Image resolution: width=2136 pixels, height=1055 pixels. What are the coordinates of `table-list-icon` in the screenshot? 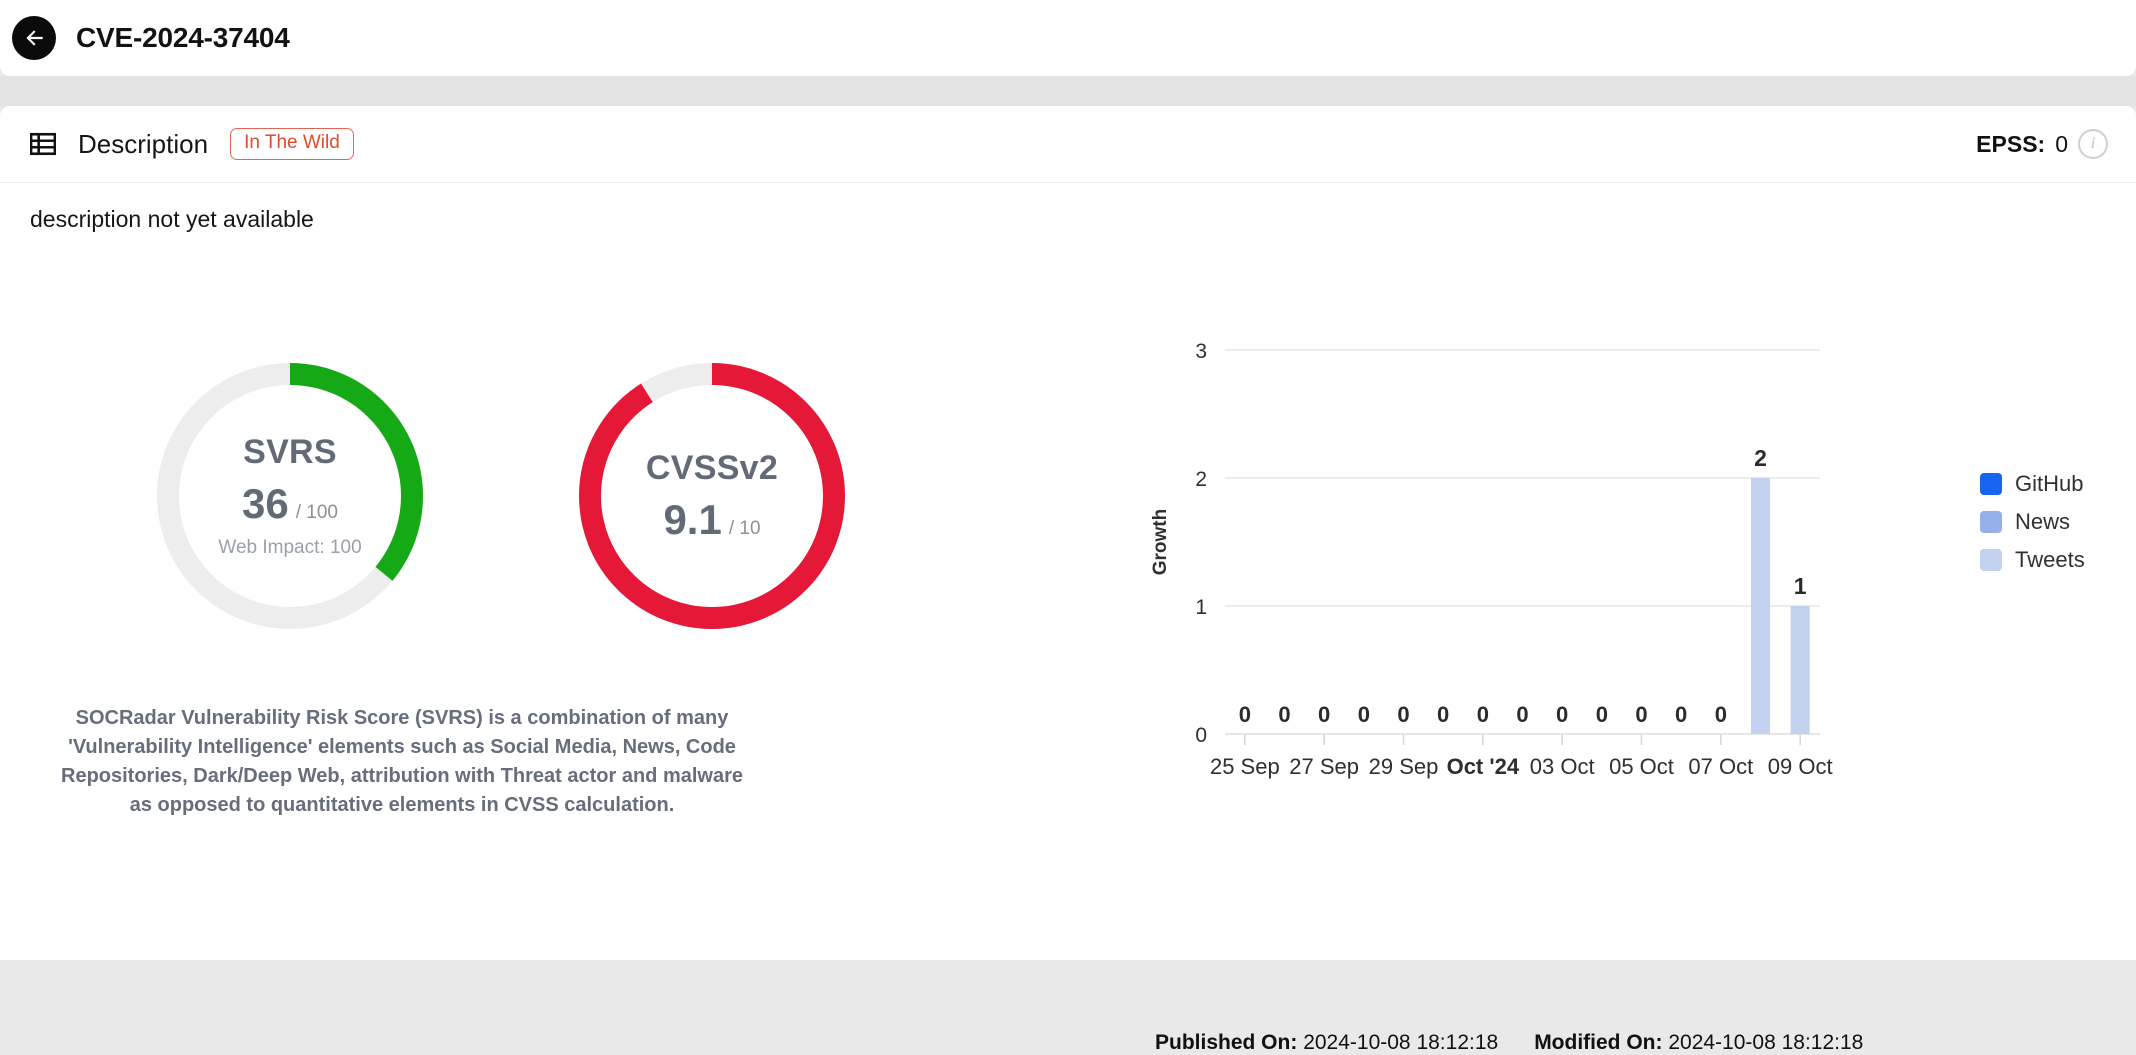 It's located at (43, 144).